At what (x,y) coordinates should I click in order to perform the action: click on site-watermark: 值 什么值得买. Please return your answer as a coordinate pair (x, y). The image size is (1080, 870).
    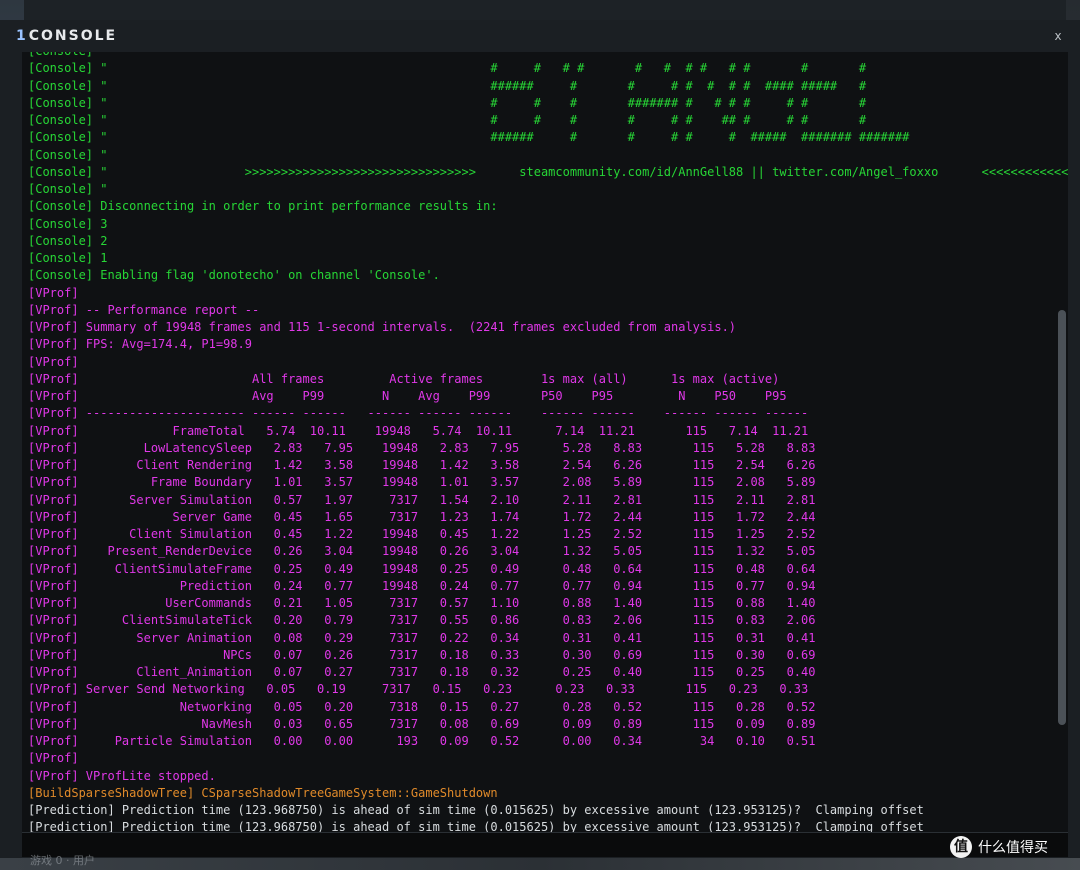
    Looking at the image, I should click on (999, 847).